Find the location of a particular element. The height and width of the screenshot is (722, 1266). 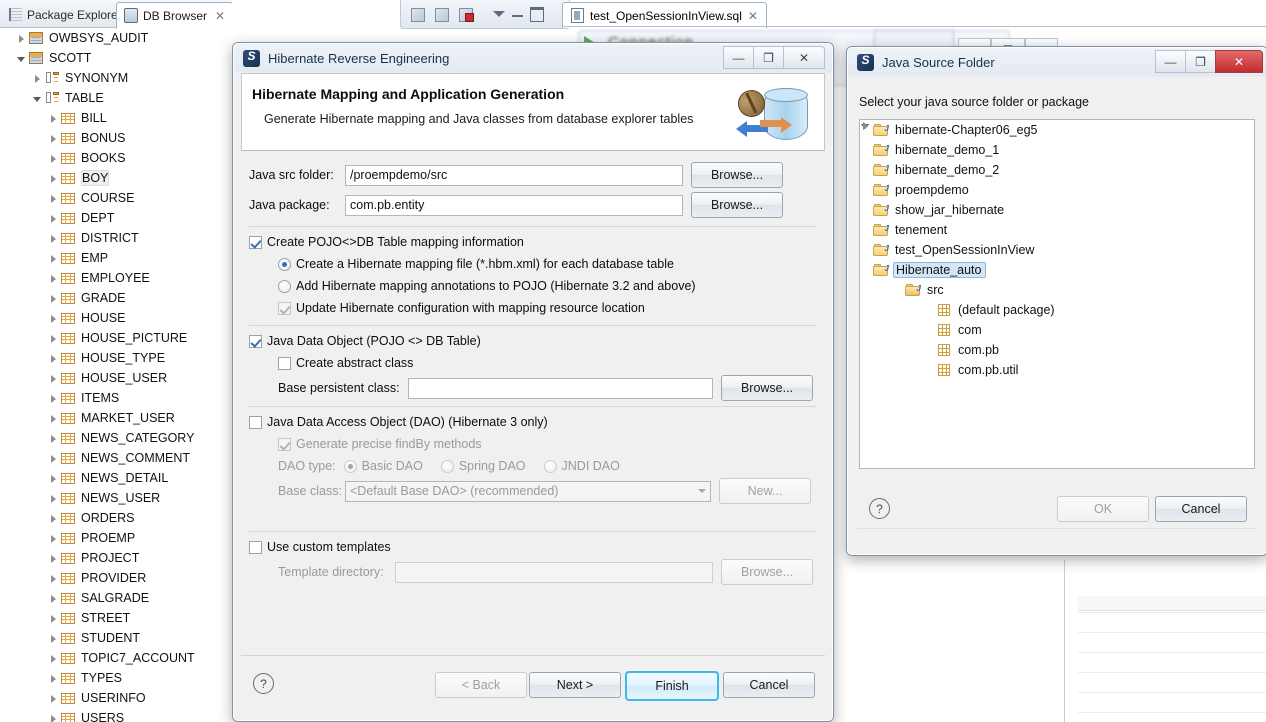

tree-item: HOUSE is located at coordinates (111, 318).